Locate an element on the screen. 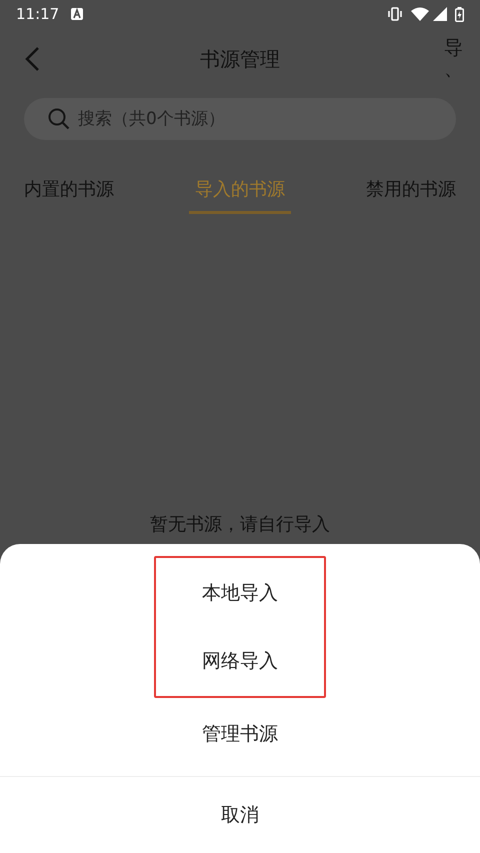  back-icon is located at coordinates (32, 59).